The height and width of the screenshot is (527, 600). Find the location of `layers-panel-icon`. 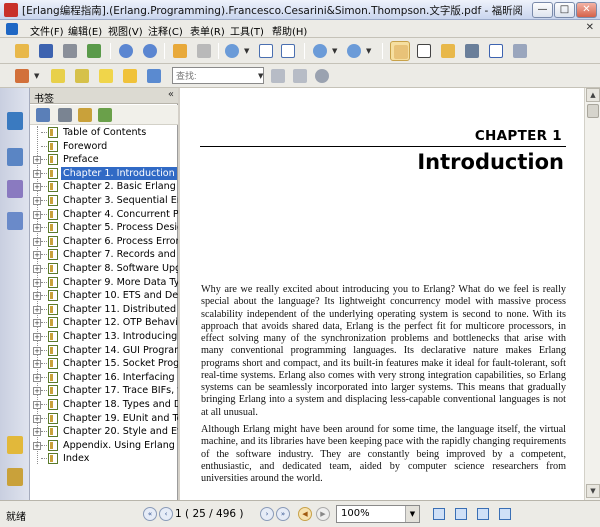

layers-panel-icon is located at coordinates (15, 189).